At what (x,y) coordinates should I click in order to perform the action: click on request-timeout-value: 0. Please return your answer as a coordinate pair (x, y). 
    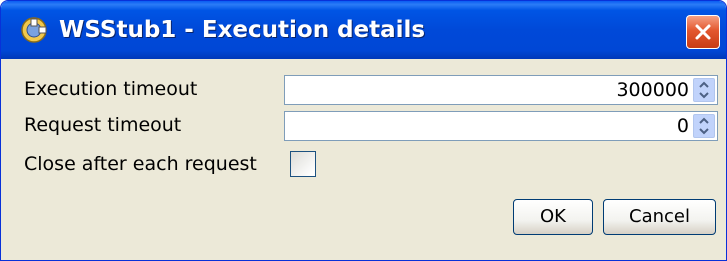
    Looking at the image, I should click on (683, 126).